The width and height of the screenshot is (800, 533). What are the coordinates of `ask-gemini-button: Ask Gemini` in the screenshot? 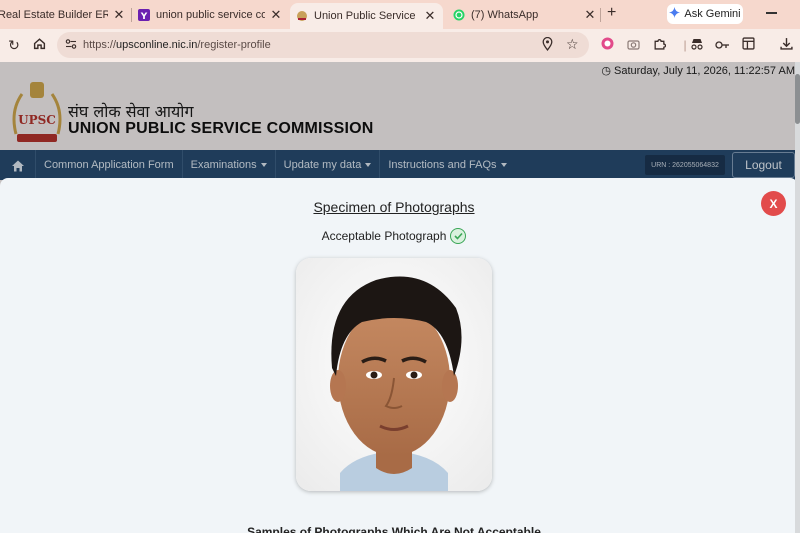 It's located at (705, 14).